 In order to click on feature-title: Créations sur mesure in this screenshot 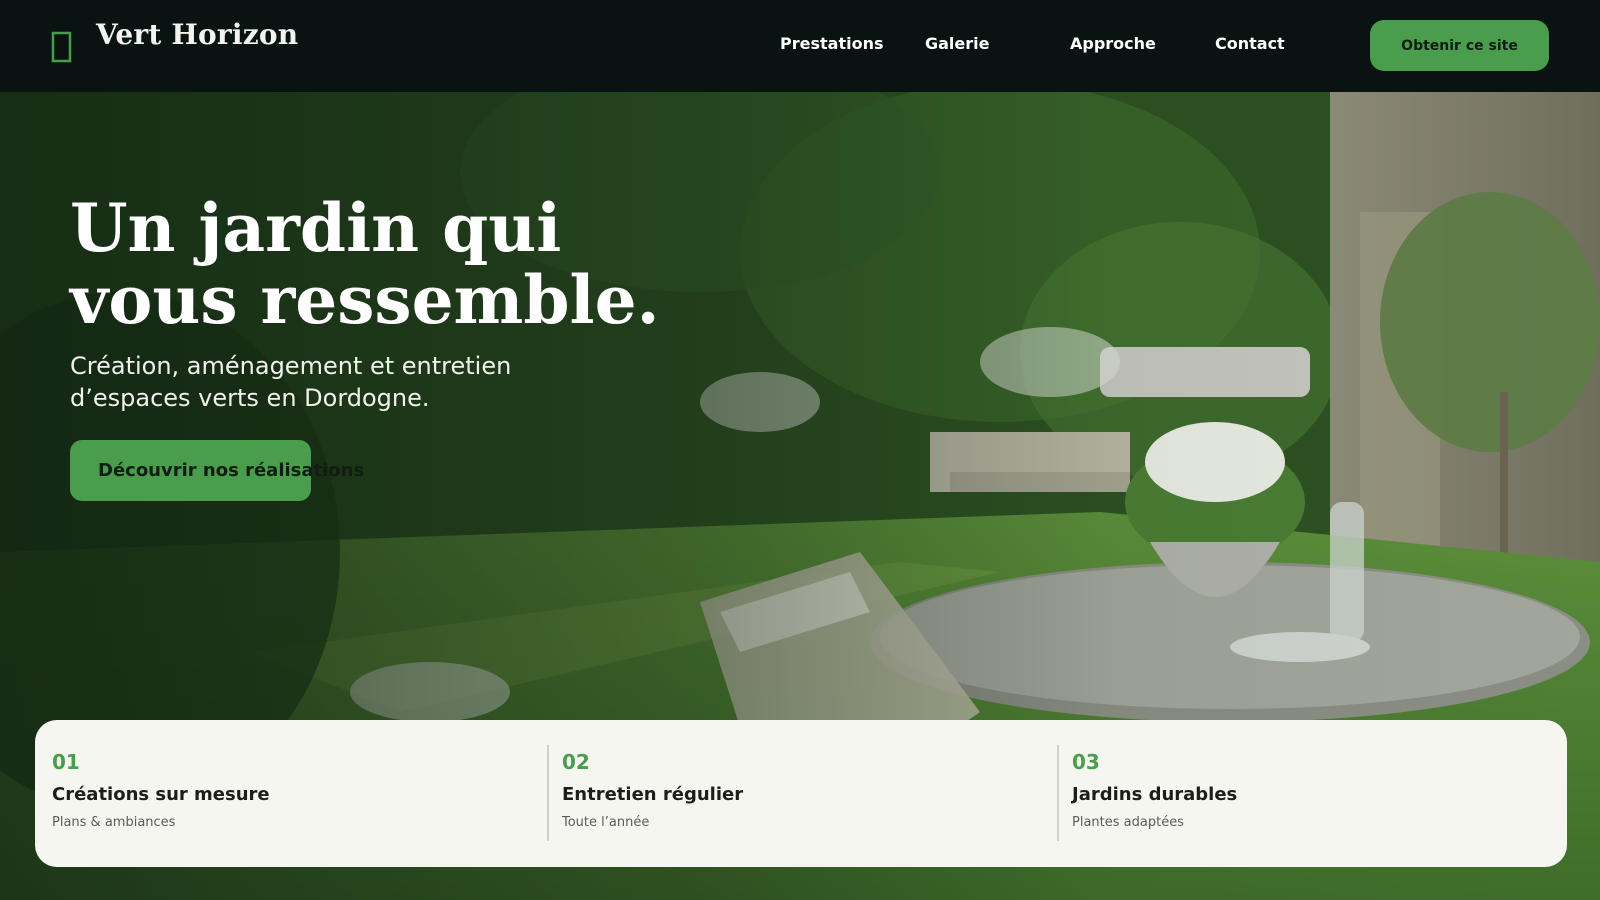, I will do `click(161, 794)`.